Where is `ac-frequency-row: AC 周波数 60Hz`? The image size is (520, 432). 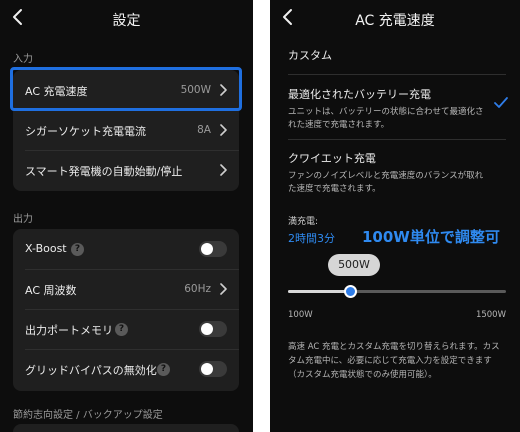
ac-frequency-row: AC 周波数 60Hz is located at coordinates (126, 289).